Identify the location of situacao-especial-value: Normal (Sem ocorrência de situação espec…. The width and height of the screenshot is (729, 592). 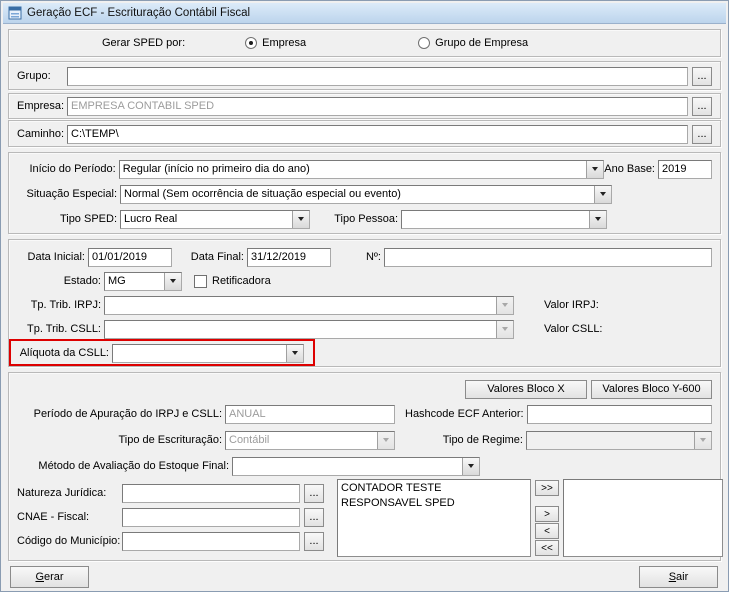
(262, 194).